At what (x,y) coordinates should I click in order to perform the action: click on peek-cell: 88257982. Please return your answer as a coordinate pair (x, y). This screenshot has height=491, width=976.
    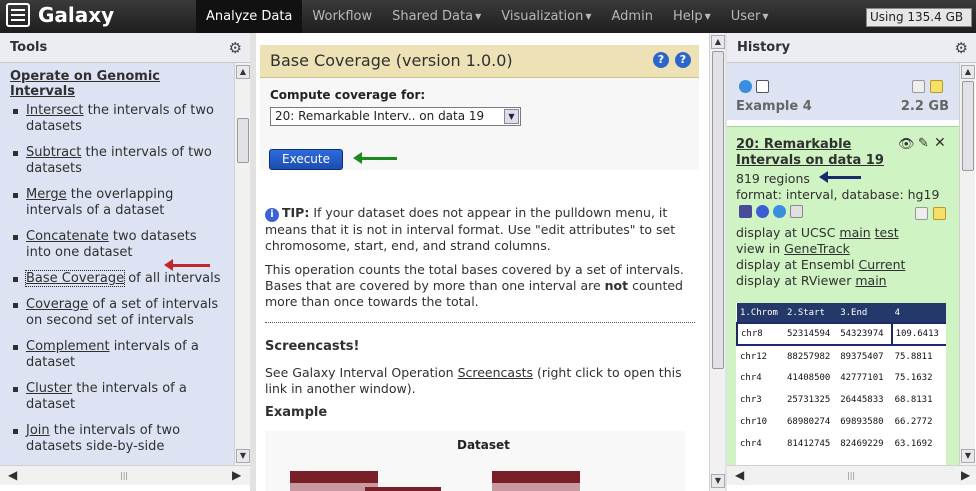
    Looking at the image, I should click on (809, 356).